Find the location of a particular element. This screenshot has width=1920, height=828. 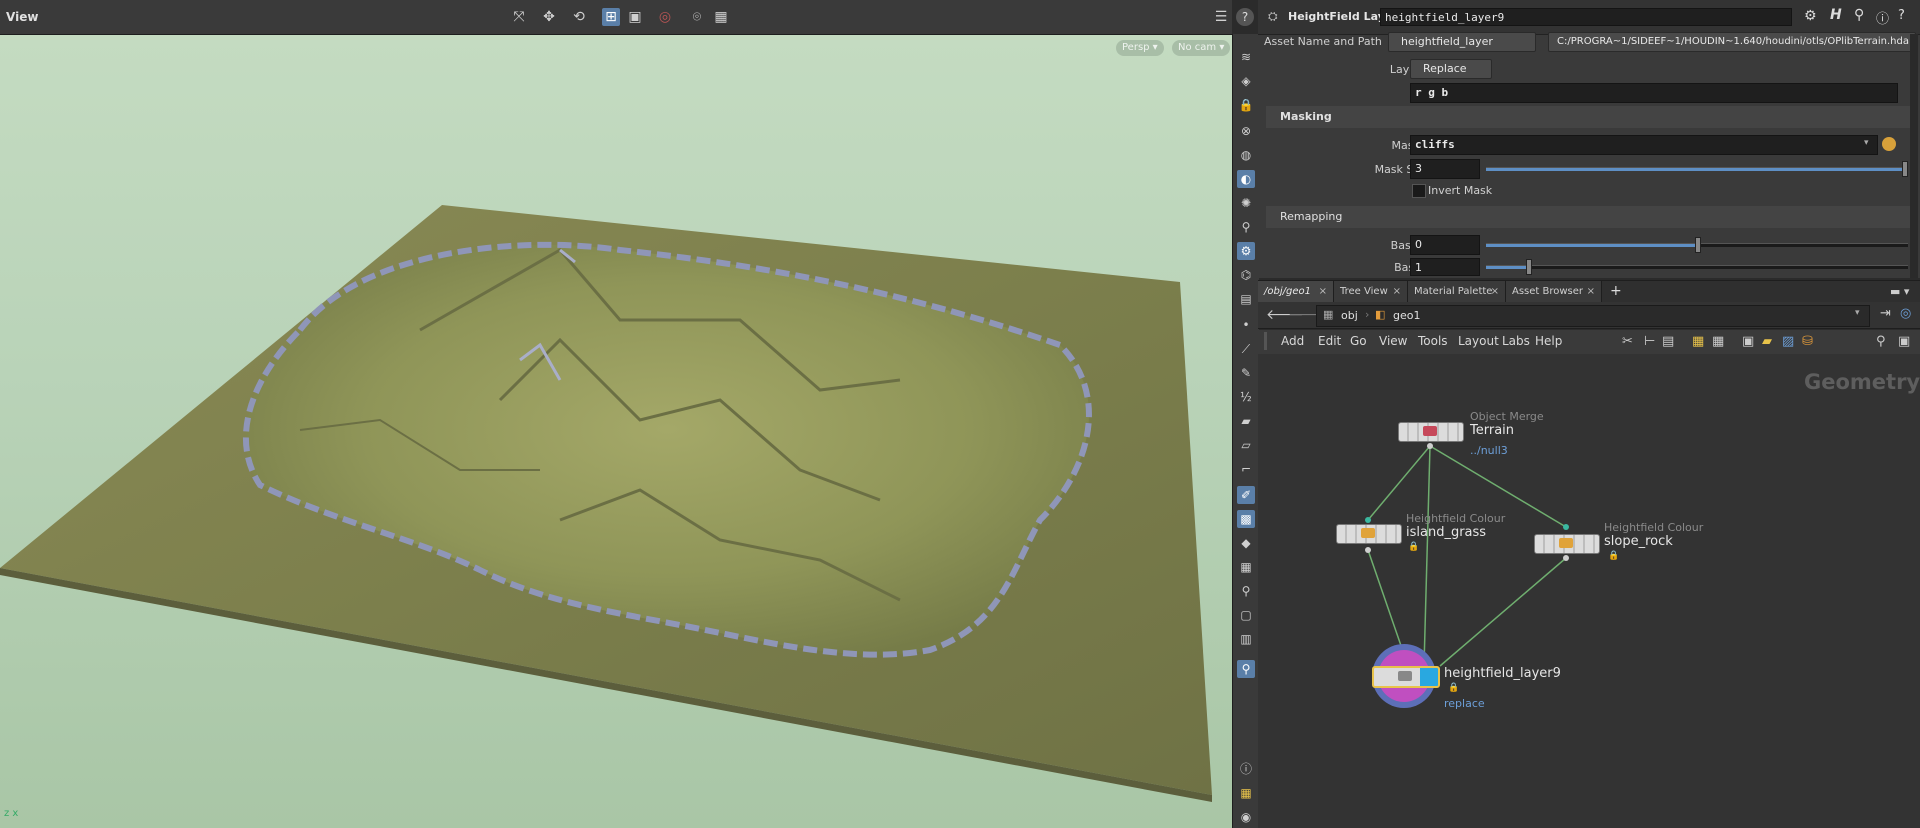

camera-view-icon: ▤ is located at coordinates (1246, 299).